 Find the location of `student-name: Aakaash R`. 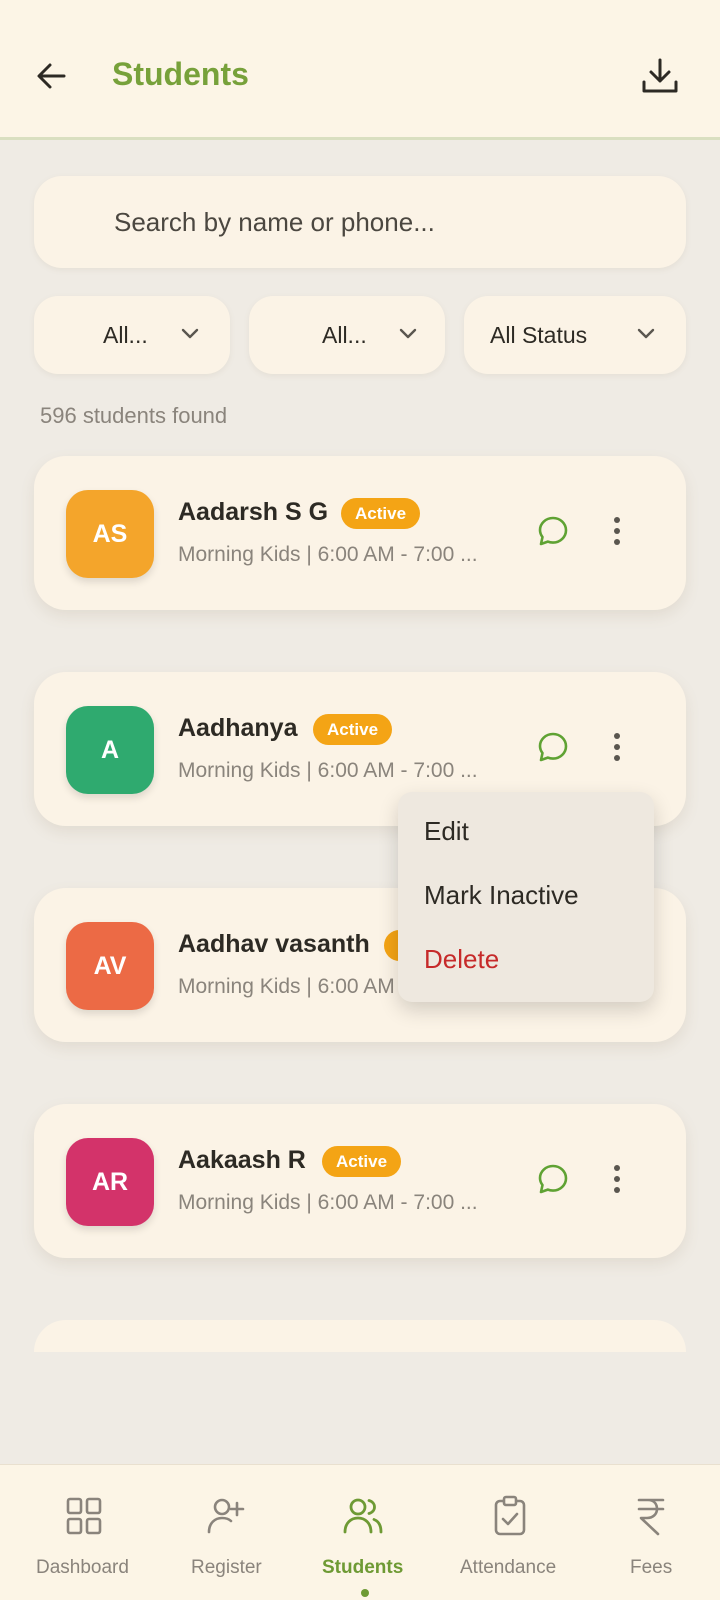

student-name: Aakaash R is located at coordinates (242, 1160).